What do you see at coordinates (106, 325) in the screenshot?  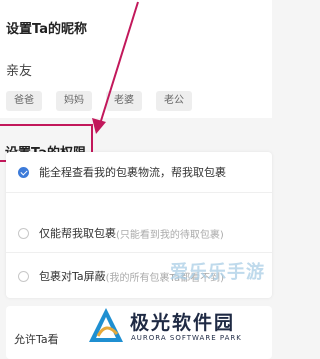 I see `aurora-logo-icon` at bounding box center [106, 325].